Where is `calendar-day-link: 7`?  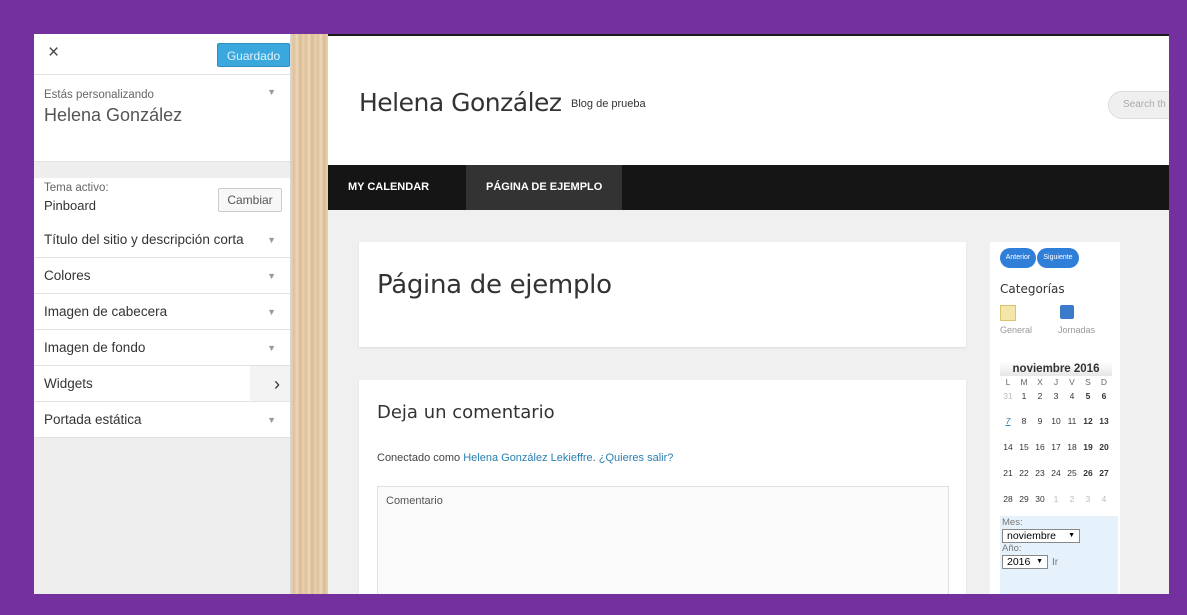 calendar-day-link: 7 is located at coordinates (1008, 421).